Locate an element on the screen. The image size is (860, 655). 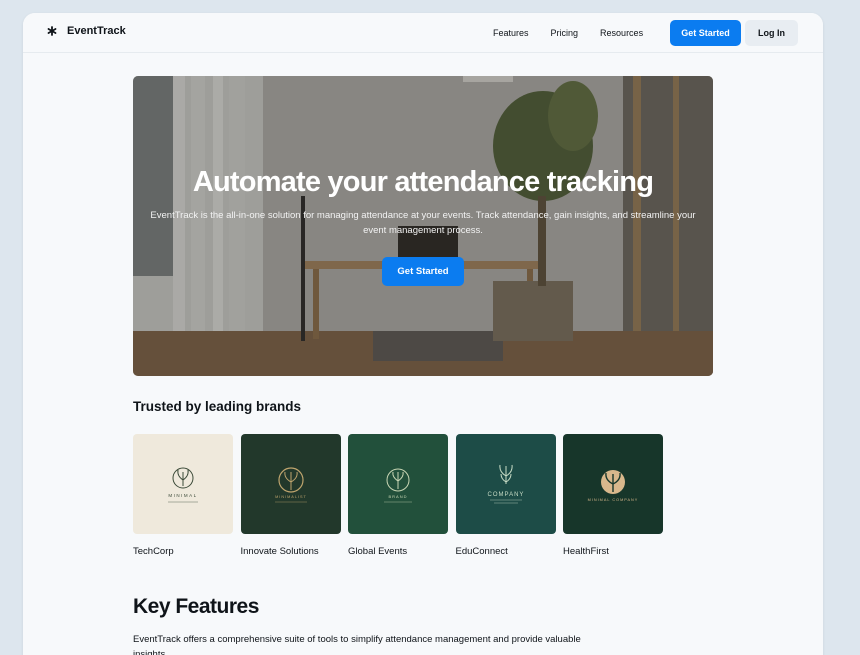
brand-name-label: Innovate Solutions is located at coordinates (279, 551).